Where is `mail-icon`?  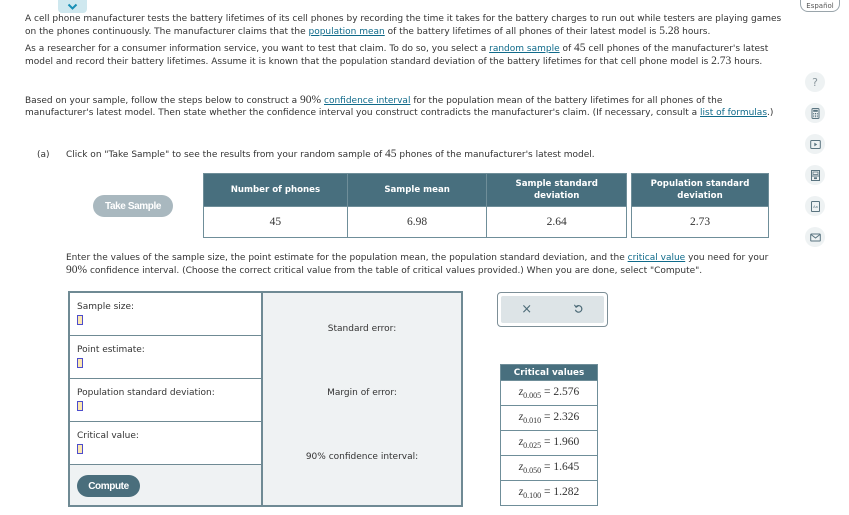 mail-icon is located at coordinates (815, 237).